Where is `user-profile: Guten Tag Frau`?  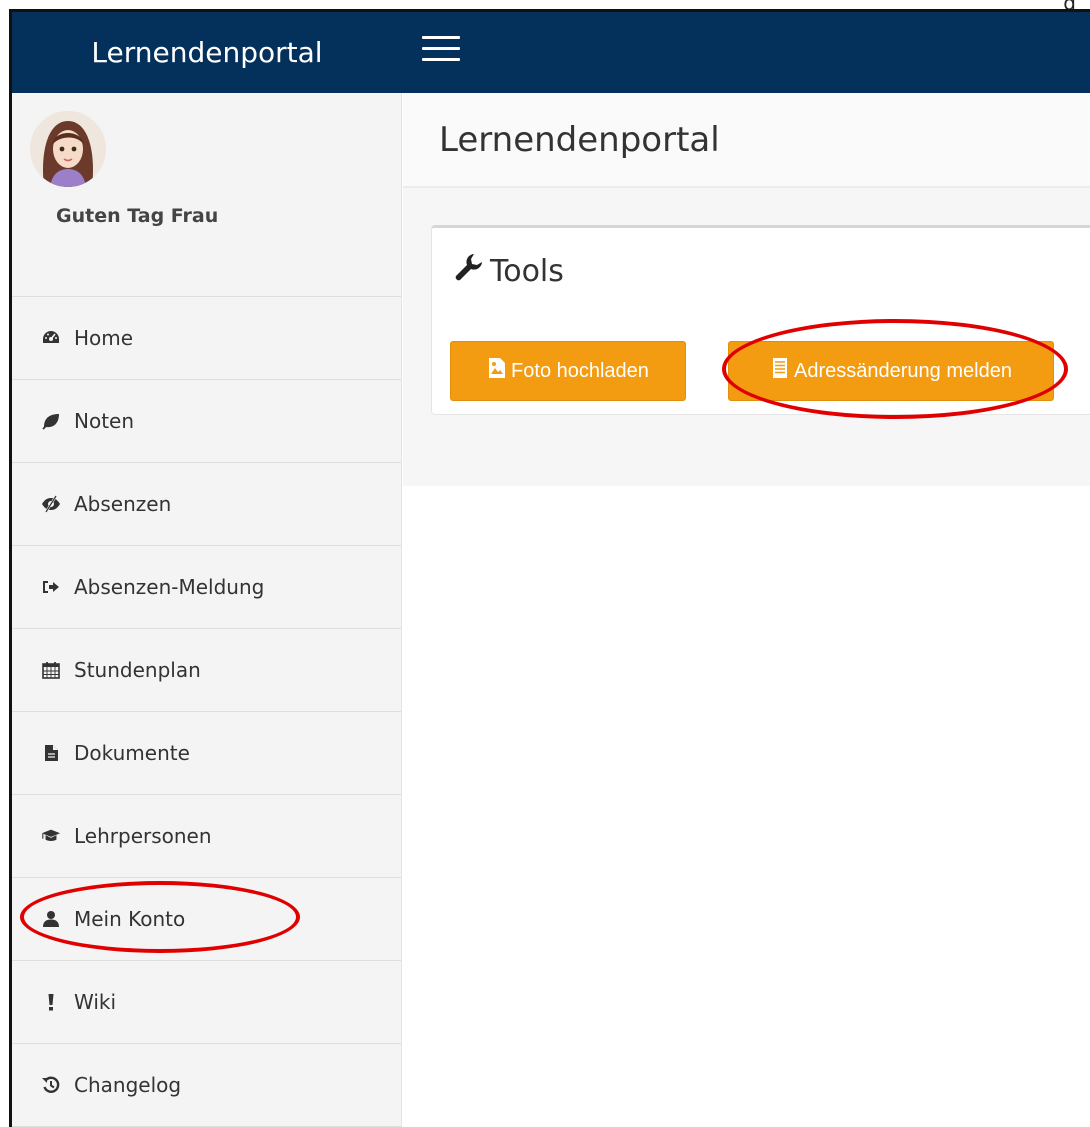
user-profile: Guten Tag Frau is located at coordinates (206, 195).